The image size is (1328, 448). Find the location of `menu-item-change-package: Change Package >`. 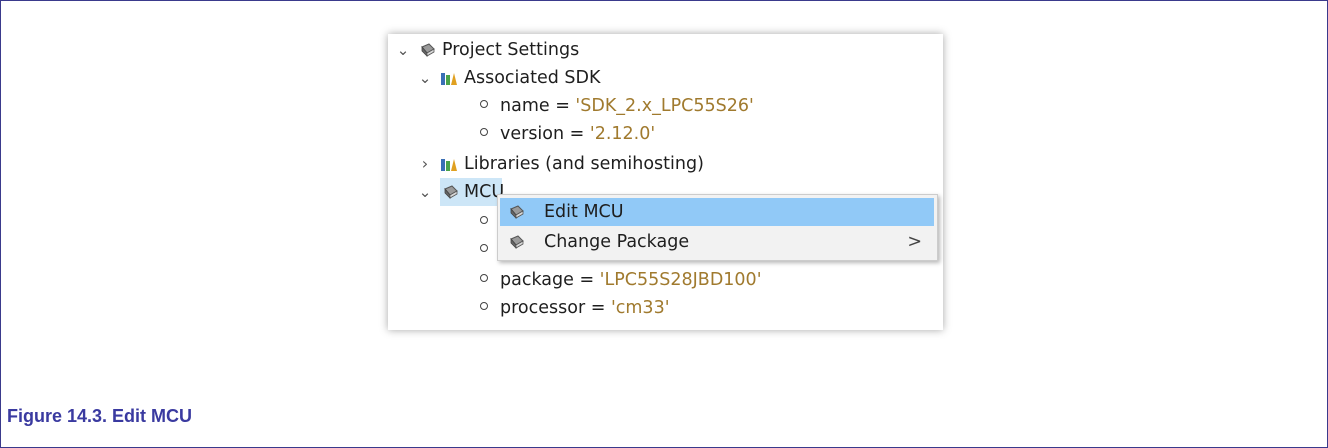

menu-item-change-package: Change Package > is located at coordinates (717, 242).